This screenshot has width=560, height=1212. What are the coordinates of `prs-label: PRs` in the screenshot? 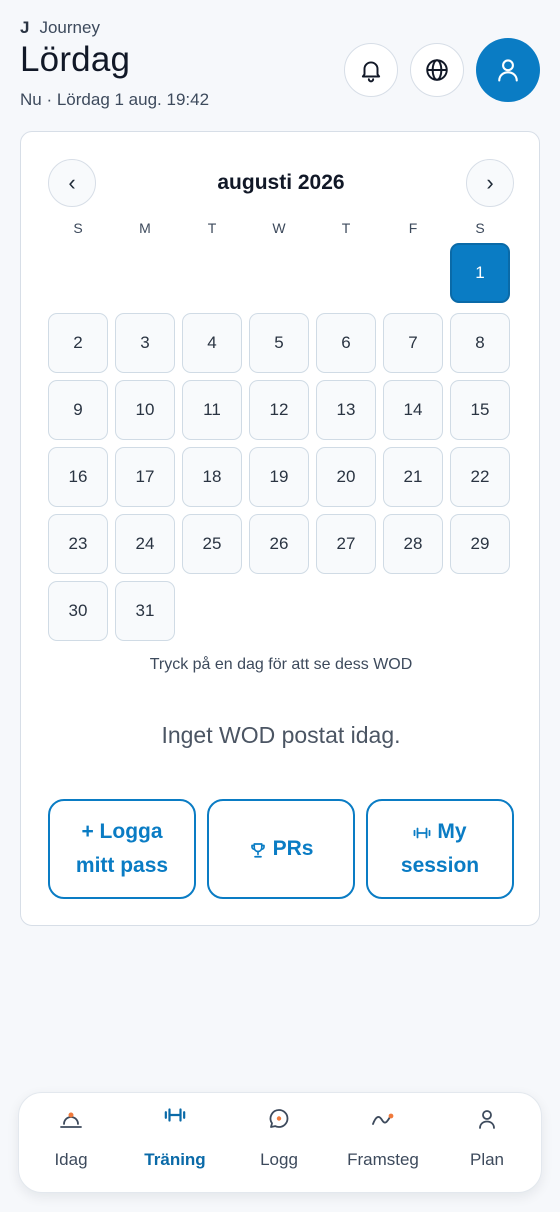 It's located at (293, 849).